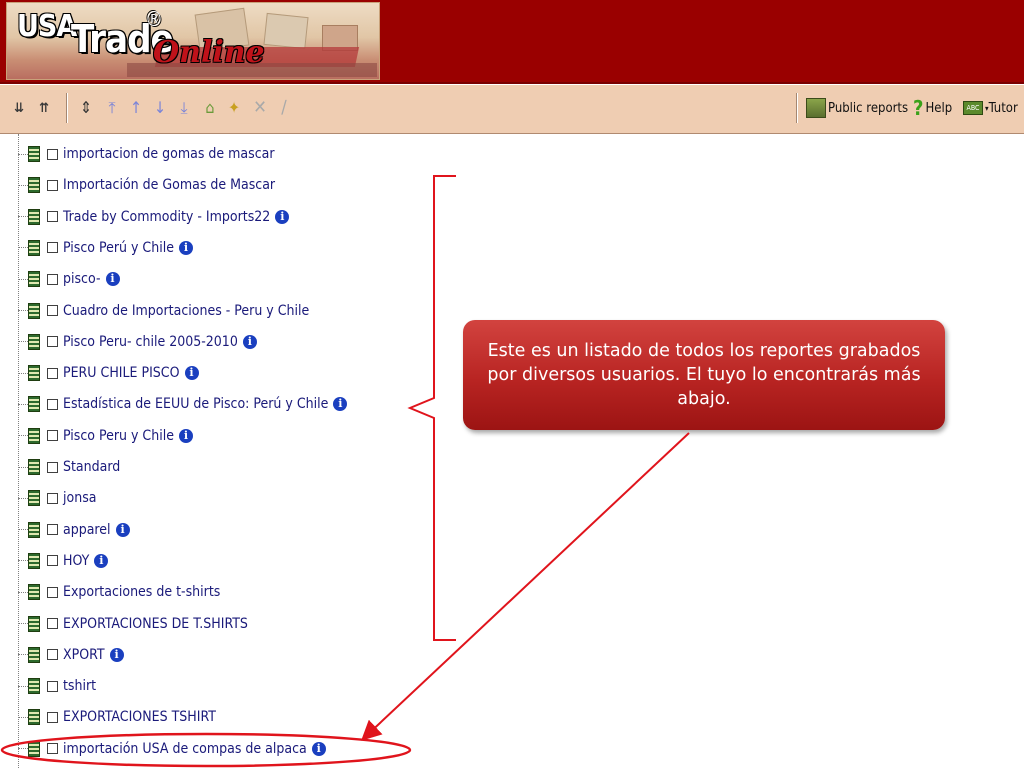 This screenshot has height=768, width=1024. I want to click on move-down-icon: ↓, so click(160, 108).